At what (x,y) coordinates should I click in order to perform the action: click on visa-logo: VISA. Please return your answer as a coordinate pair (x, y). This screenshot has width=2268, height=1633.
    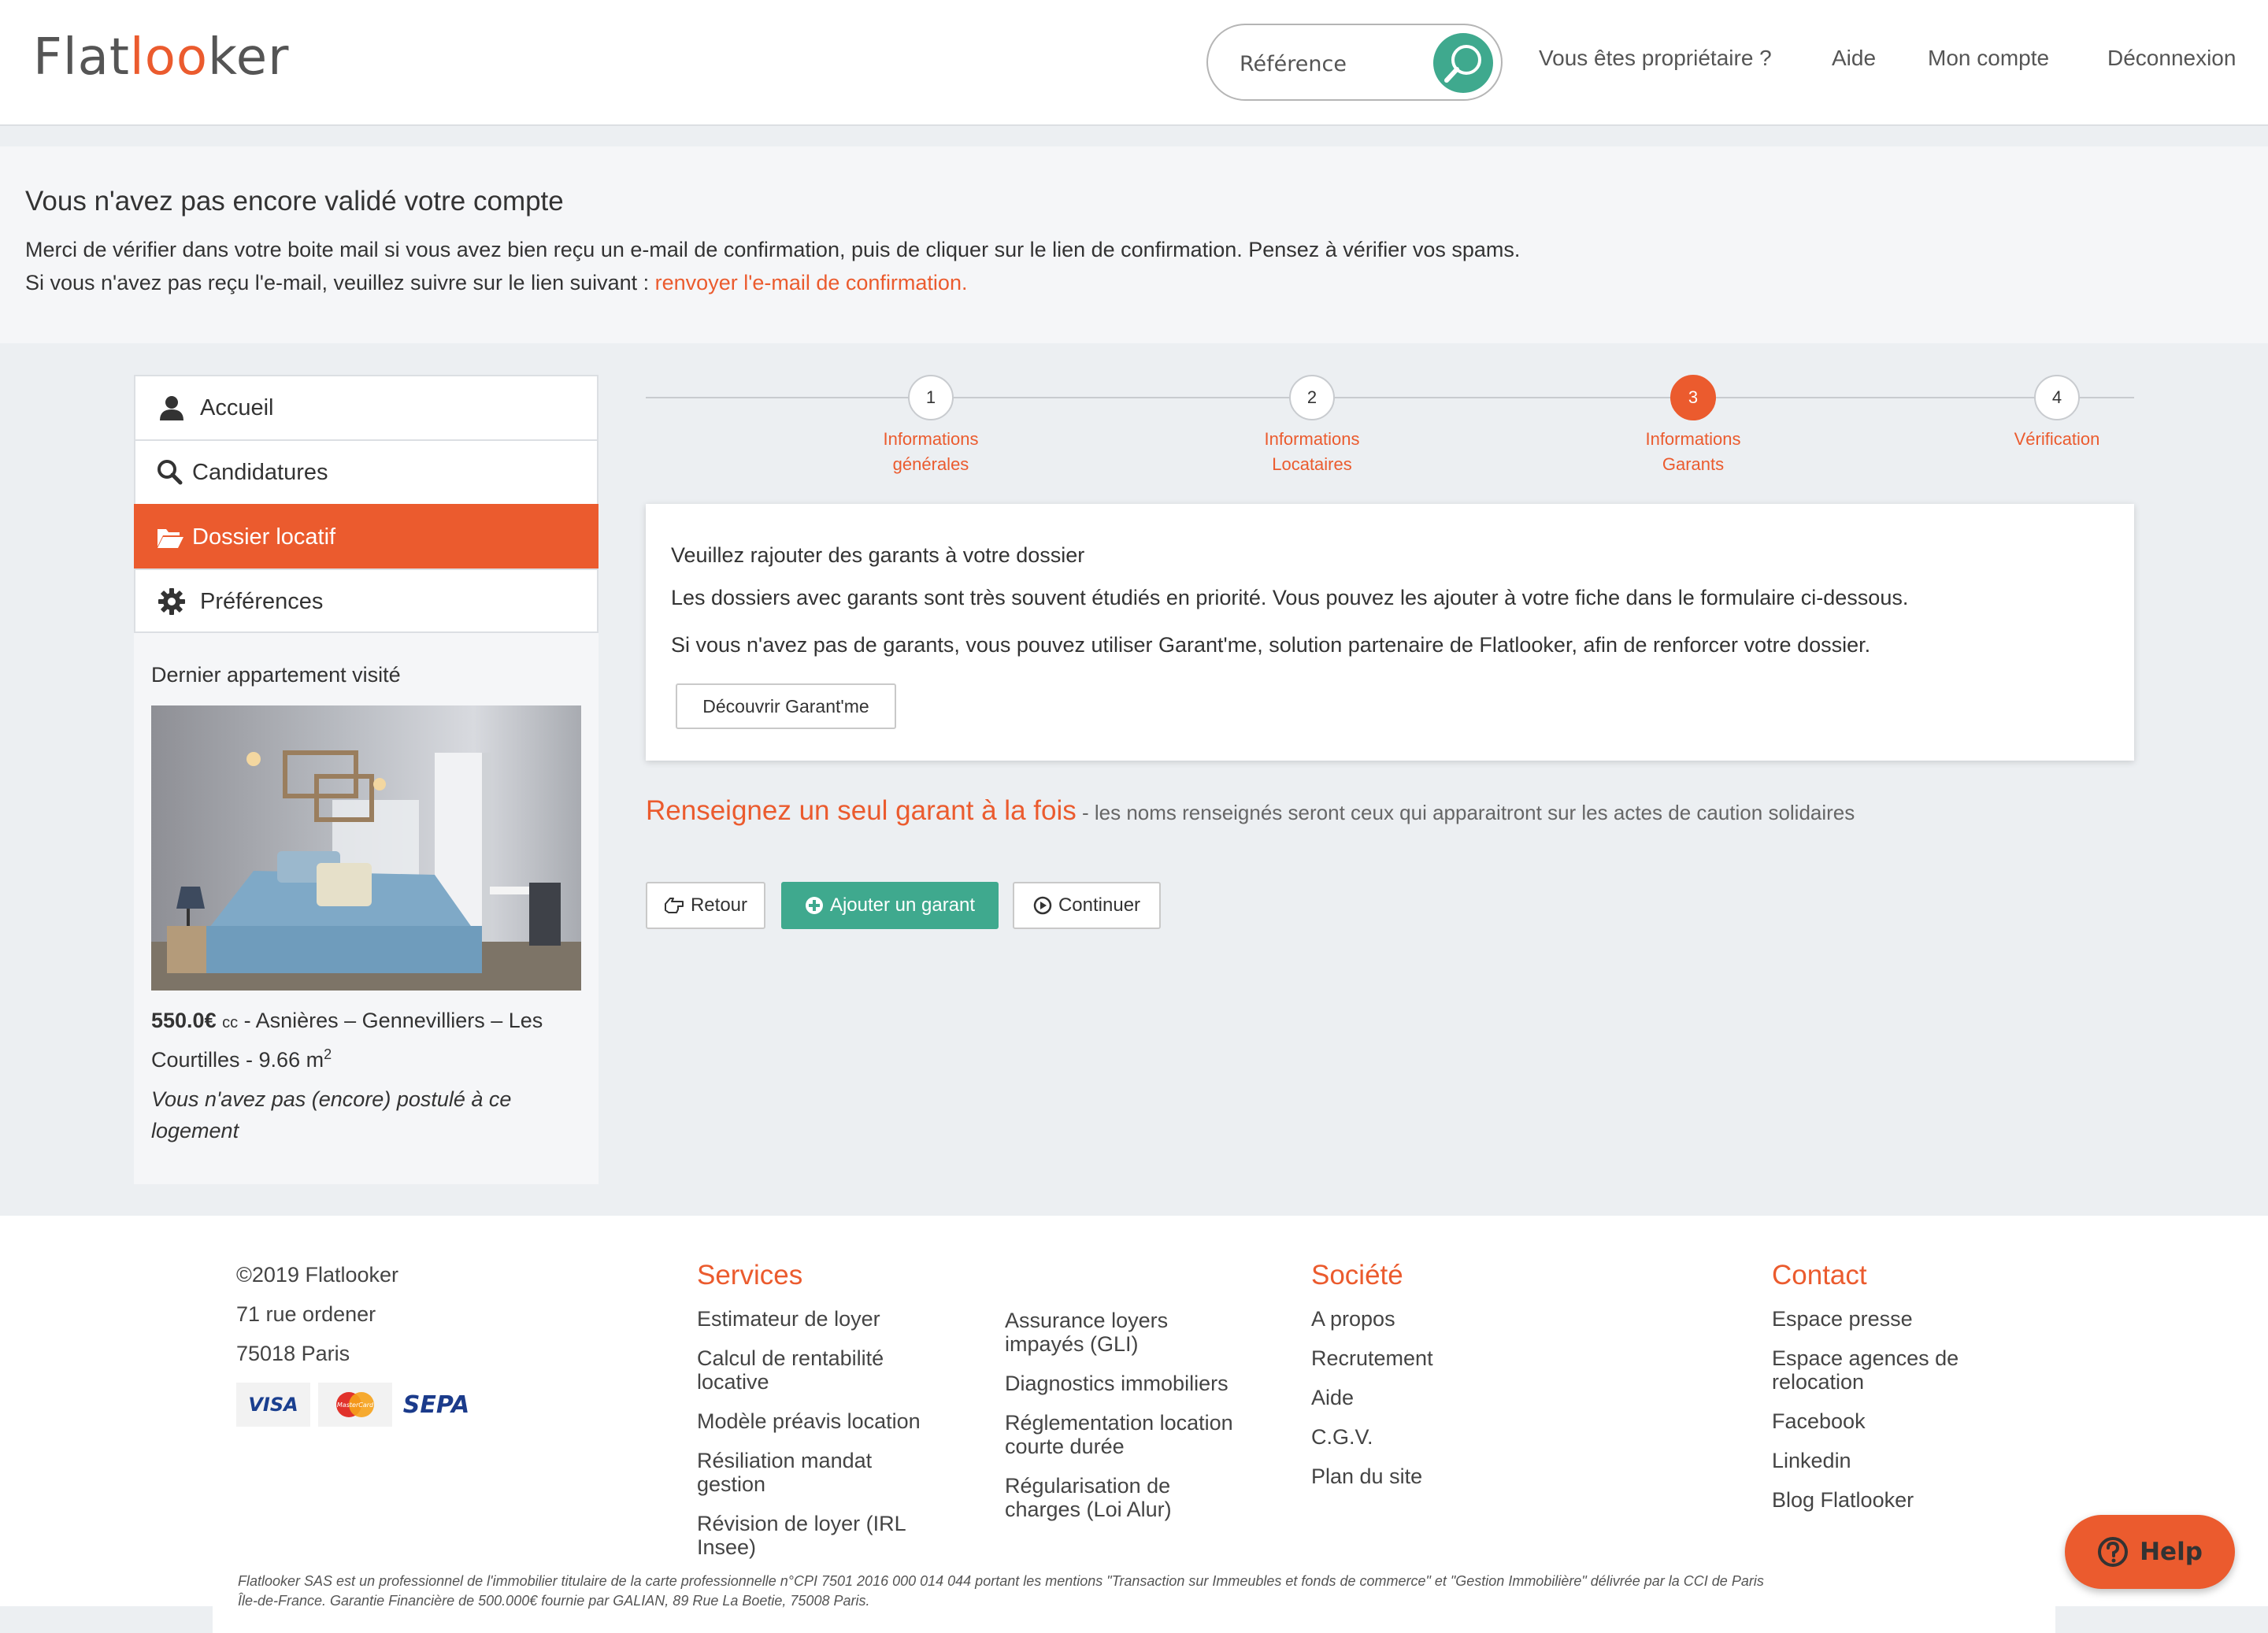
    Looking at the image, I should click on (273, 1405).